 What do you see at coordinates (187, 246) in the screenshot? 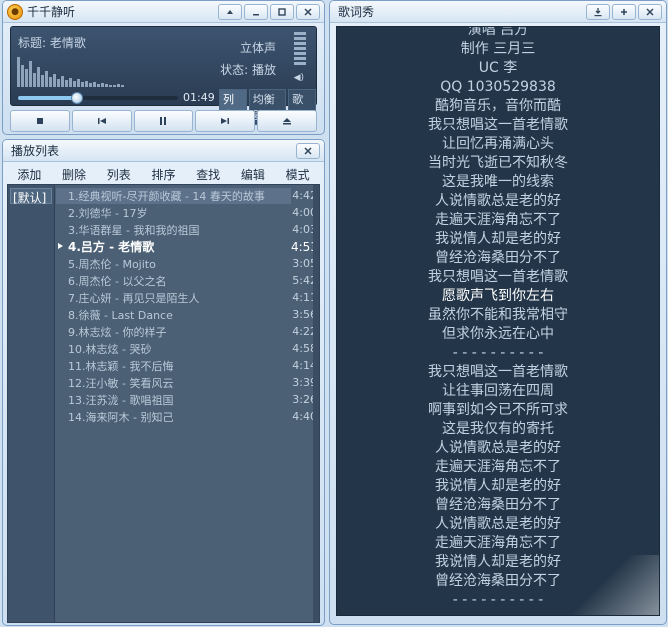
I see `track-row: 4.吕方 - 老情歌 4:53` at bounding box center [187, 246].